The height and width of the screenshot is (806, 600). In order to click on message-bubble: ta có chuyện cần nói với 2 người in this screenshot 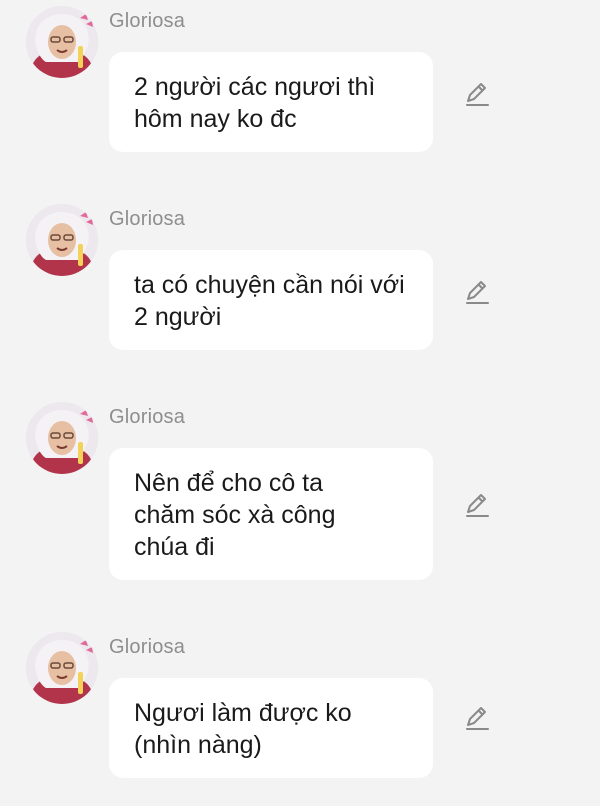, I will do `click(271, 300)`.